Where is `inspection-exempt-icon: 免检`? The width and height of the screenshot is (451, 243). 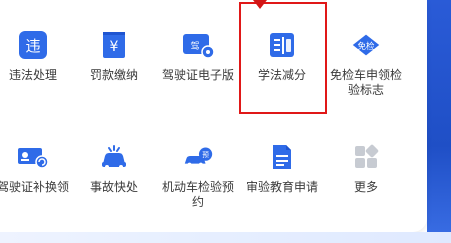
inspection-exempt-icon: 免检 is located at coordinates (366, 45).